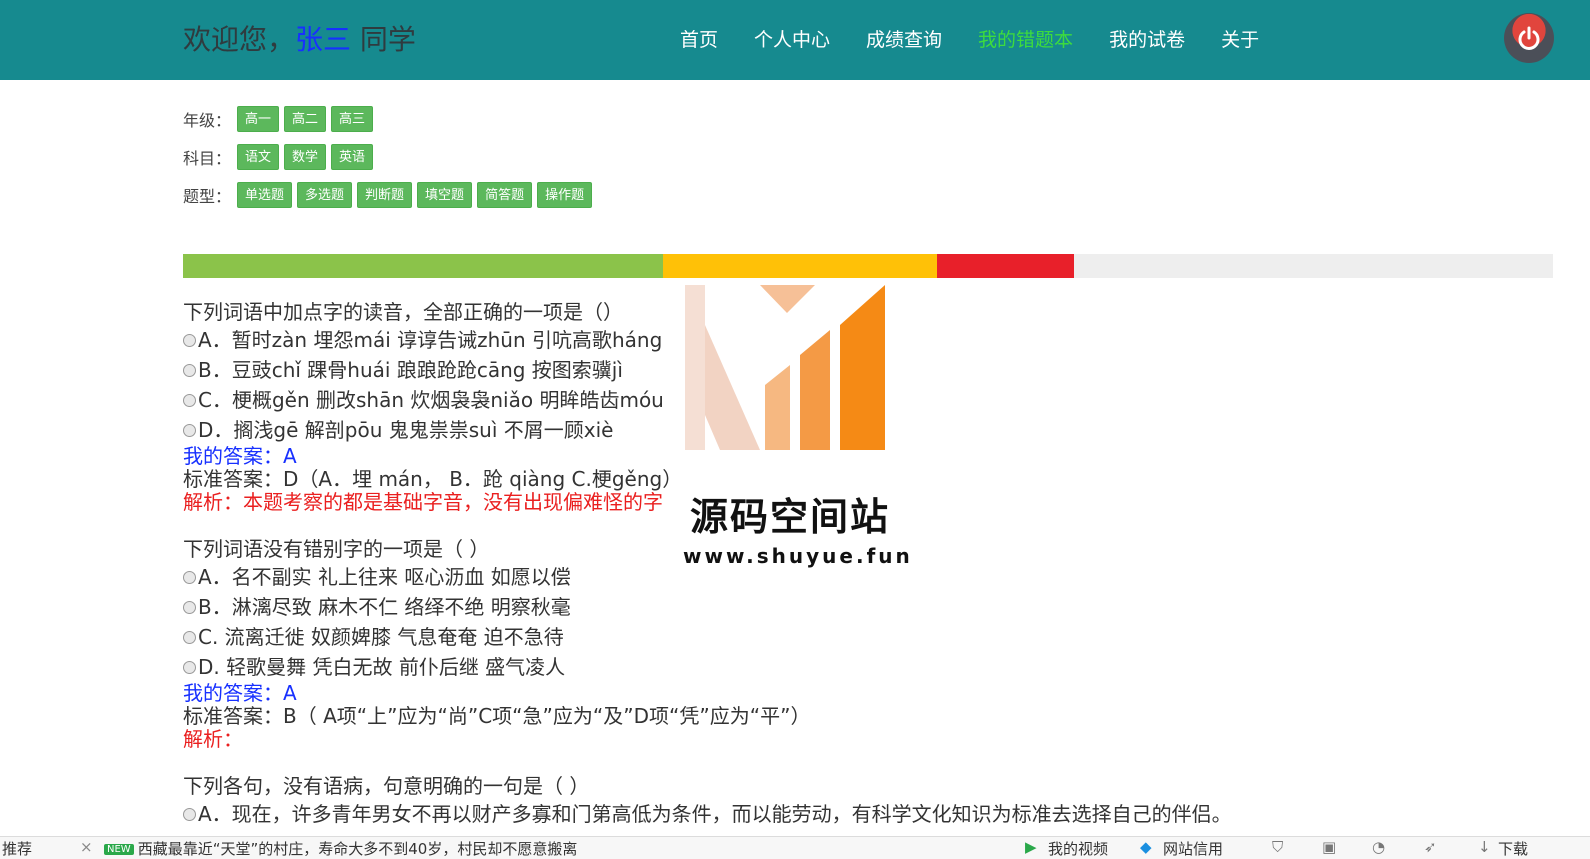 Image resolution: width=1590 pixels, height=859 pixels. I want to click on recommend-label: 推荐, so click(17, 848).